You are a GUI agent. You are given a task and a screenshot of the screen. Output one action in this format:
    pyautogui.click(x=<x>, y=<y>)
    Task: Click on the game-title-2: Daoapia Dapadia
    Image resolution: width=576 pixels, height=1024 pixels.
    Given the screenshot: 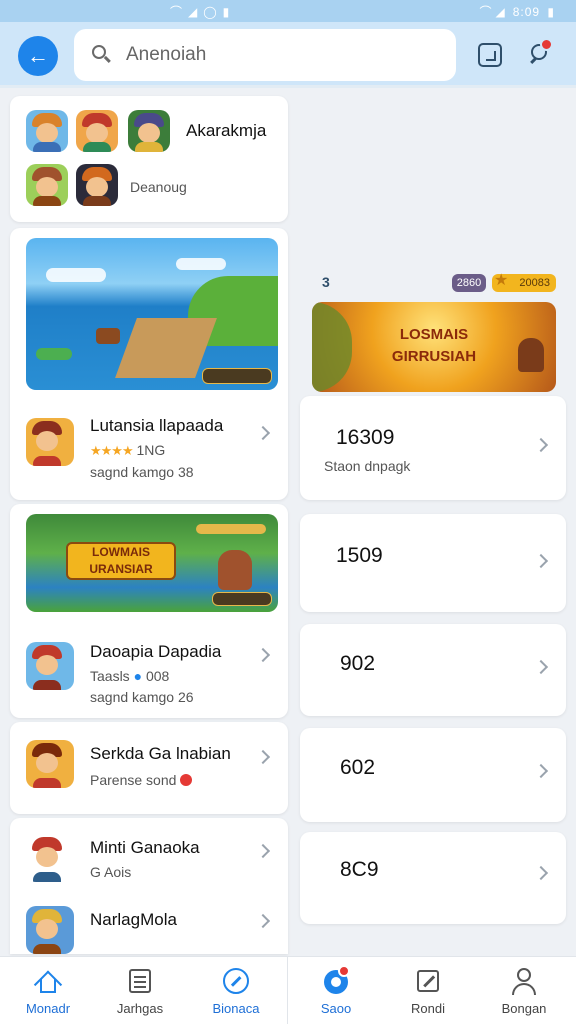 What is the action you would take?
    pyautogui.click(x=156, y=651)
    